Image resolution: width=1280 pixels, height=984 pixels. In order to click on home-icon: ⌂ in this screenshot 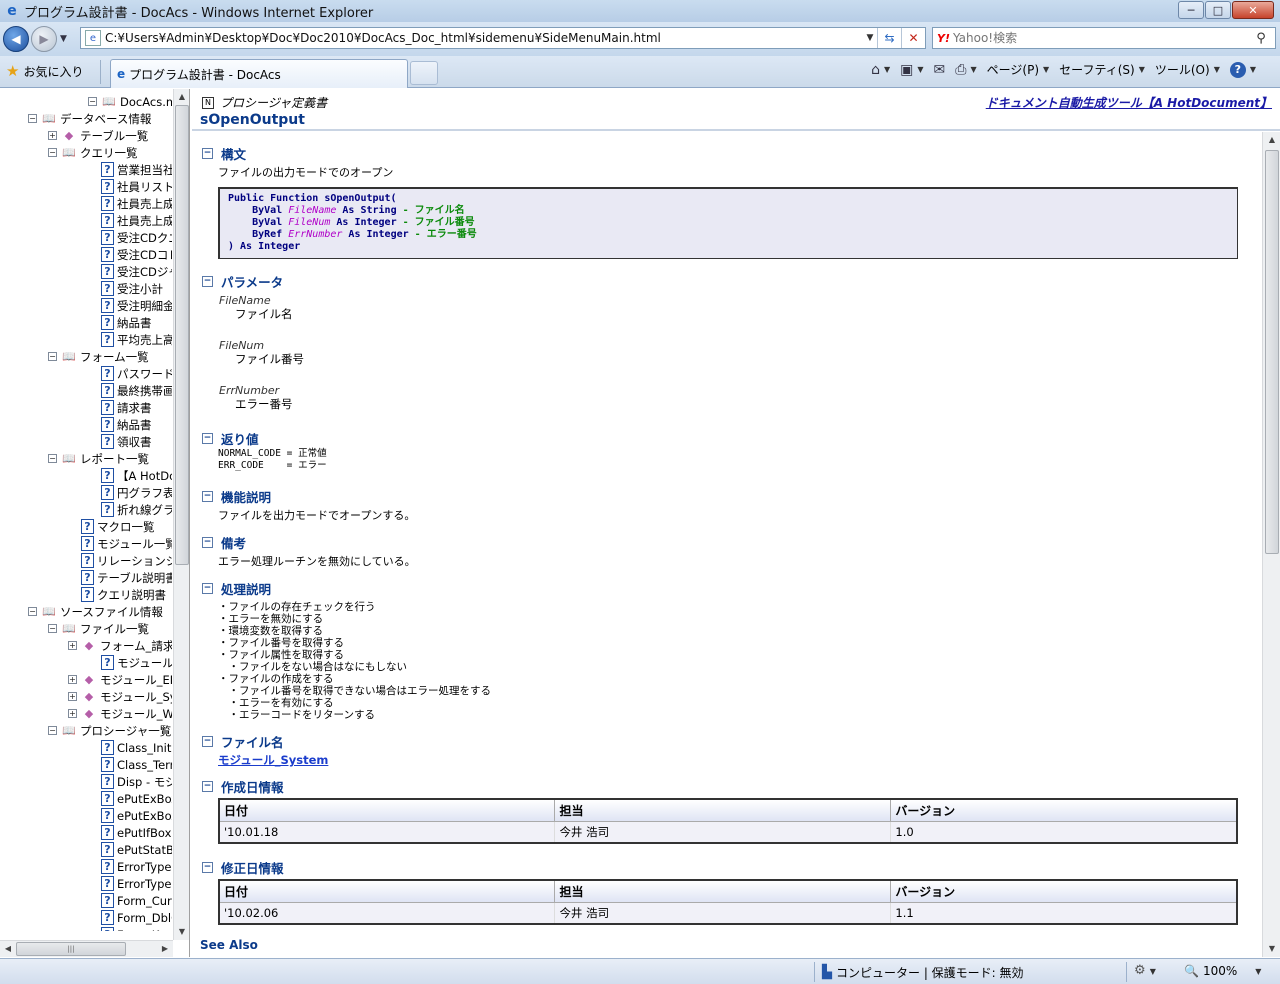, I will do `click(875, 70)`.